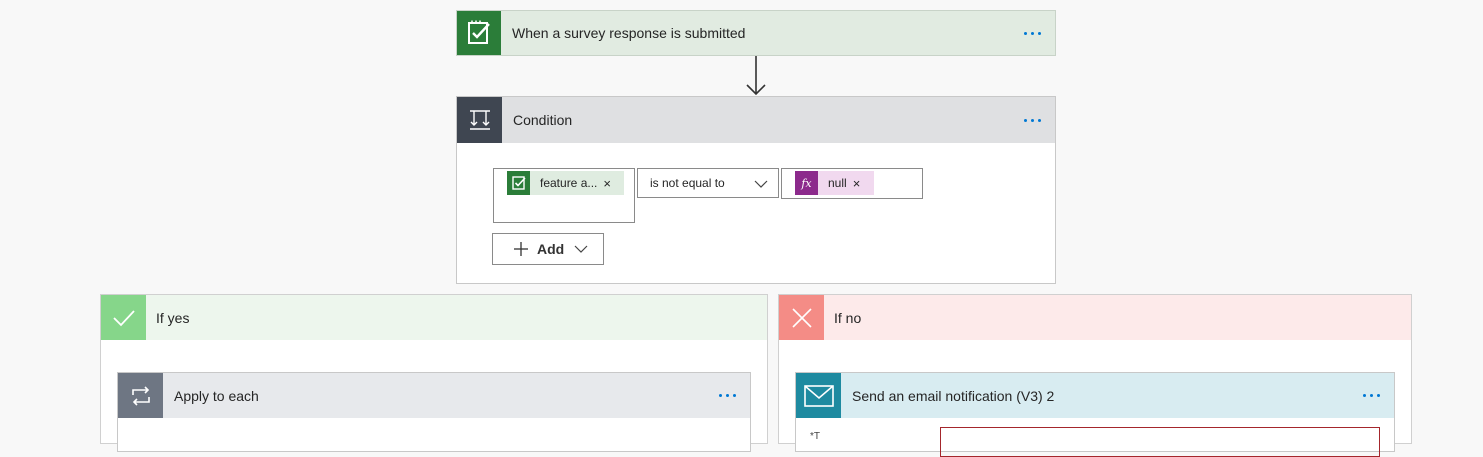 This screenshot has width=1483, height=457. Describe the element at coordinates (629, 33) in the screenshot. I see `trigger-title: When a survey response is submitted` at that location.